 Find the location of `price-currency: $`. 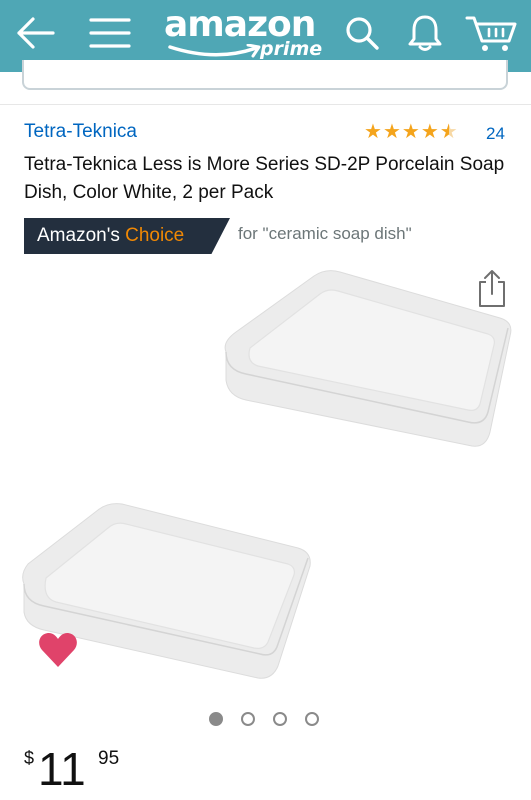

price-currency: $ is located at coordinates (29, 758).